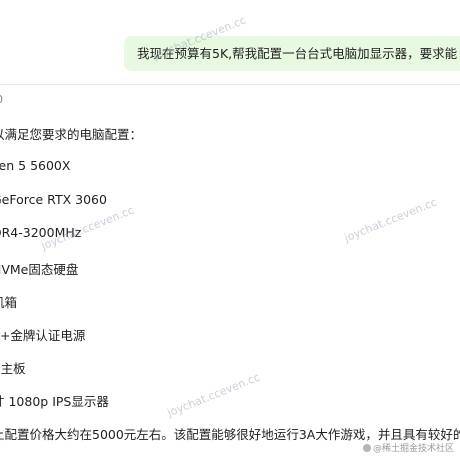 The width and height of the screenshot is (460, 460). Describe the element at coordinates (9, 302) in the screenshot. I see `response-line: 机箱` at that location.